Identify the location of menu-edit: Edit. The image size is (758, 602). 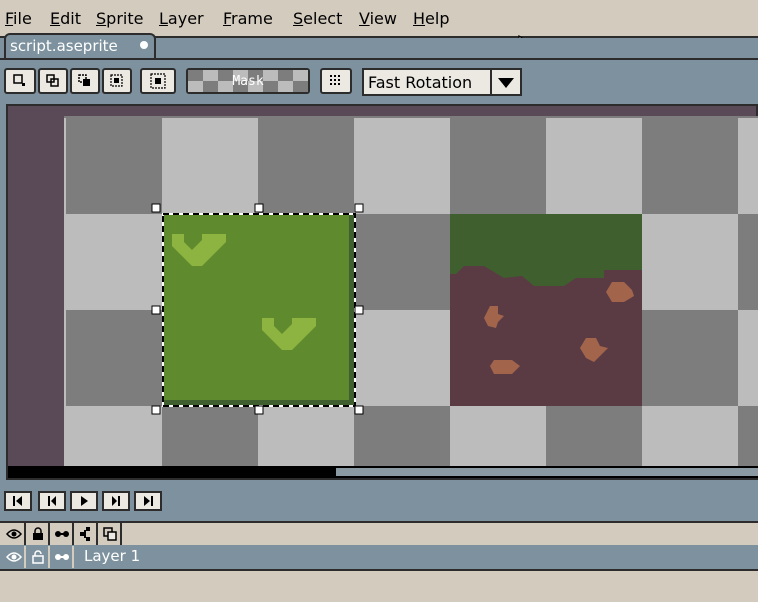
(65, 18).